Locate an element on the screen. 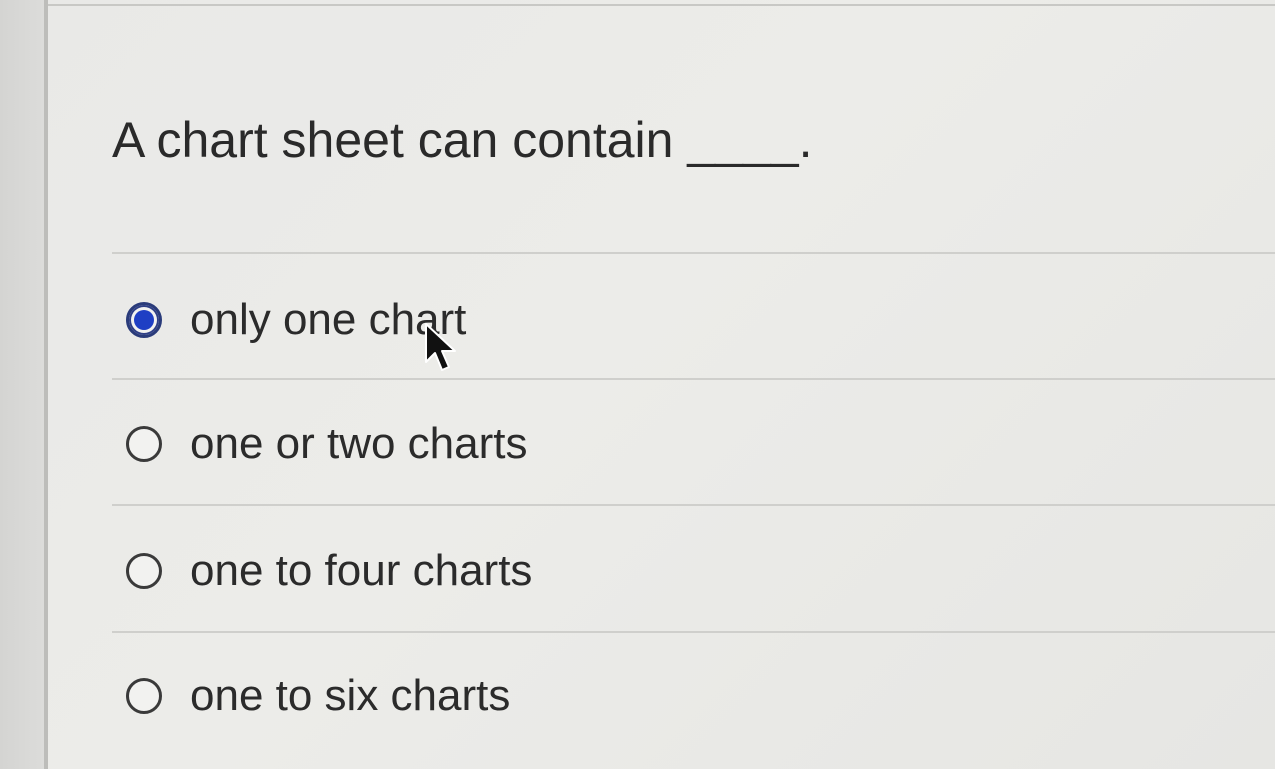 The width and height of the screenshot is (1275, 769). radio-selected-dot is located at coordinates (144, 320).